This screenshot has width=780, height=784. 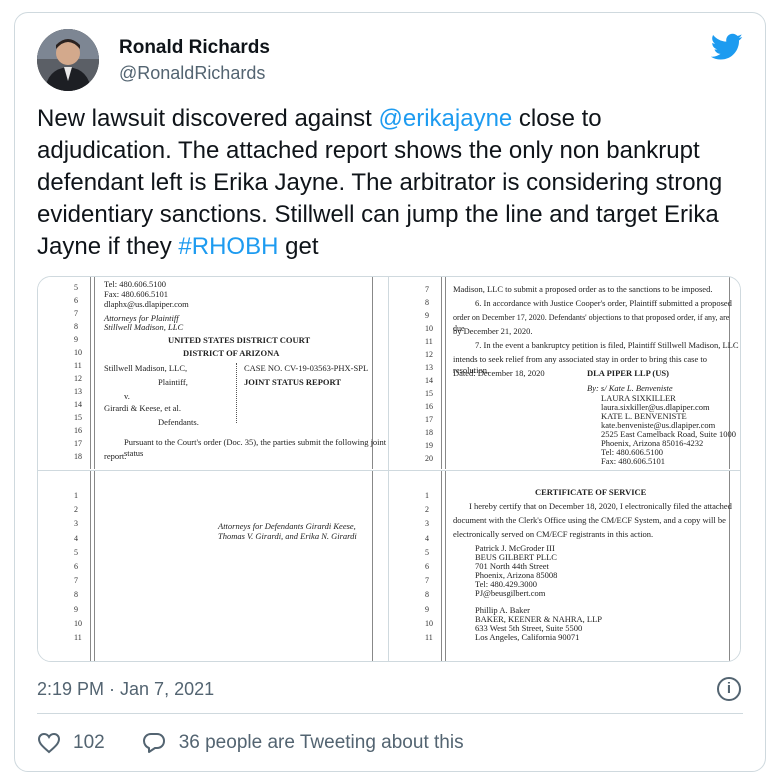 I want to click on line-number: 20, so click(x=429, y=458).